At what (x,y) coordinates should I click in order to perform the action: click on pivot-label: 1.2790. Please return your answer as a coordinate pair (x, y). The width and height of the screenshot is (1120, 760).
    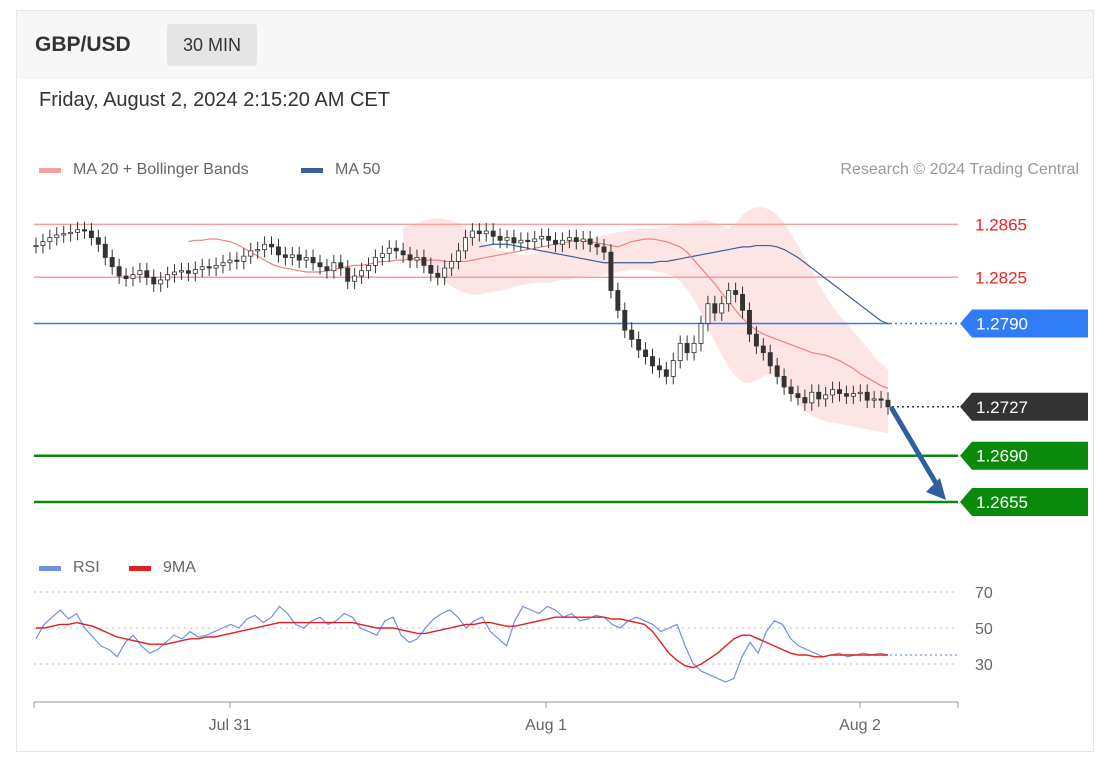
    Looking at the image, I should click on (1002, 324).